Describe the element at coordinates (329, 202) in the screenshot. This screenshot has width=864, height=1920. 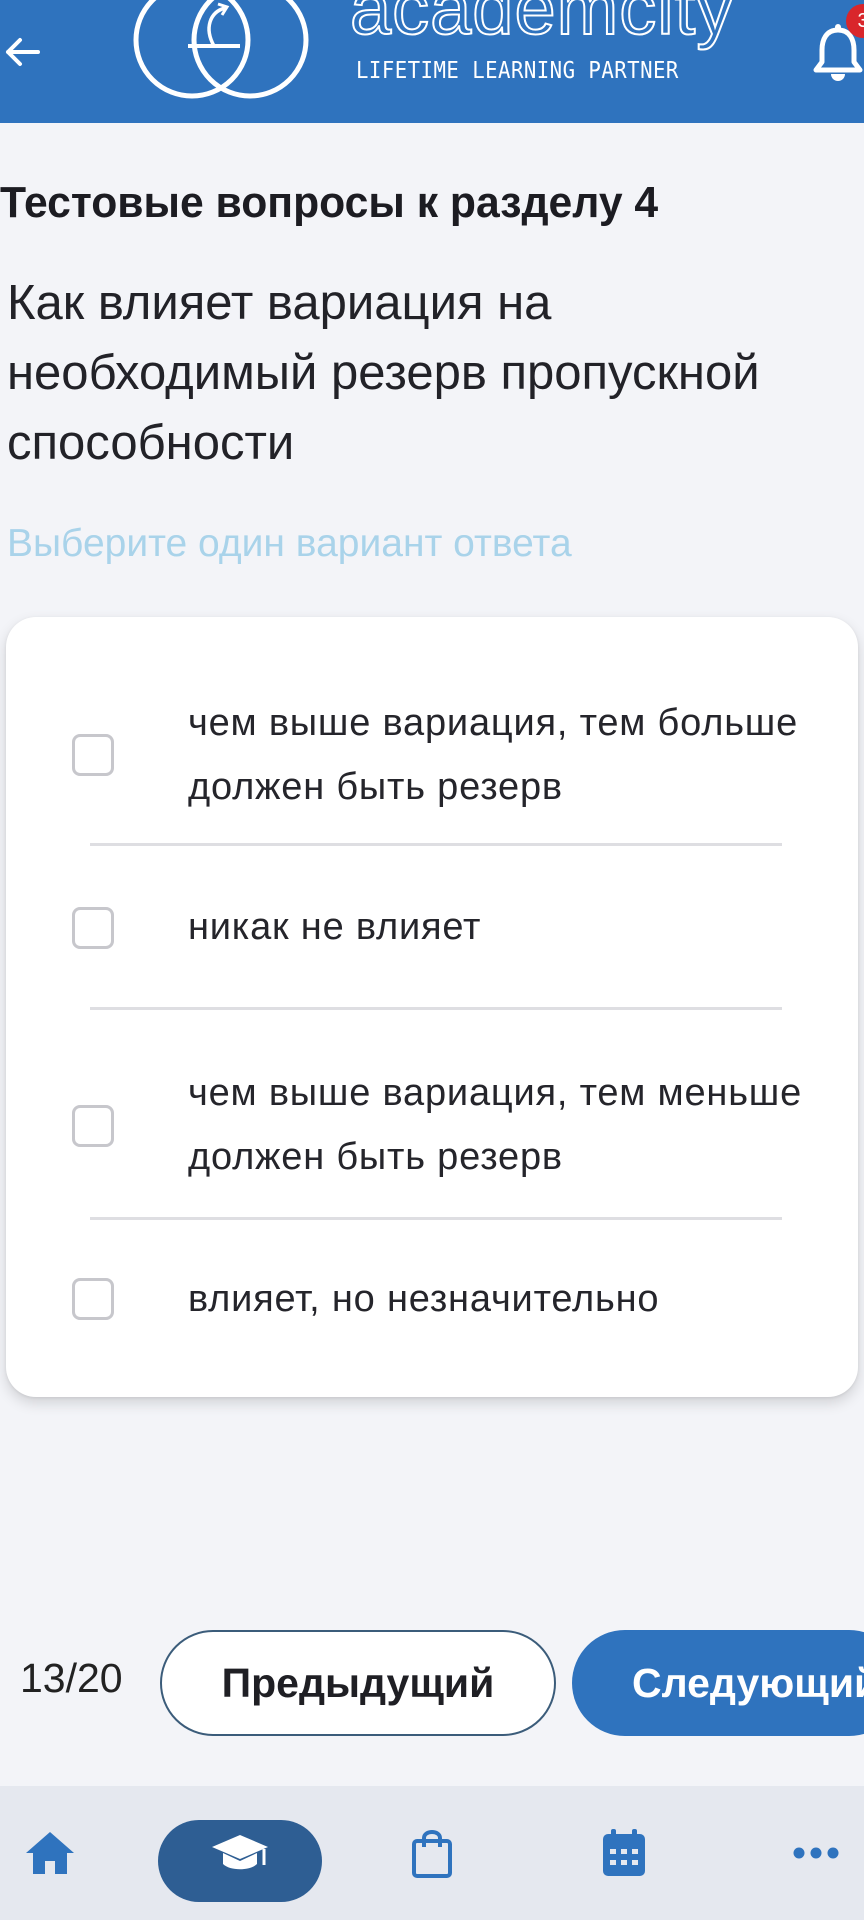
I see `section-title: Тестовые вопросы к разделу 4` at that location.